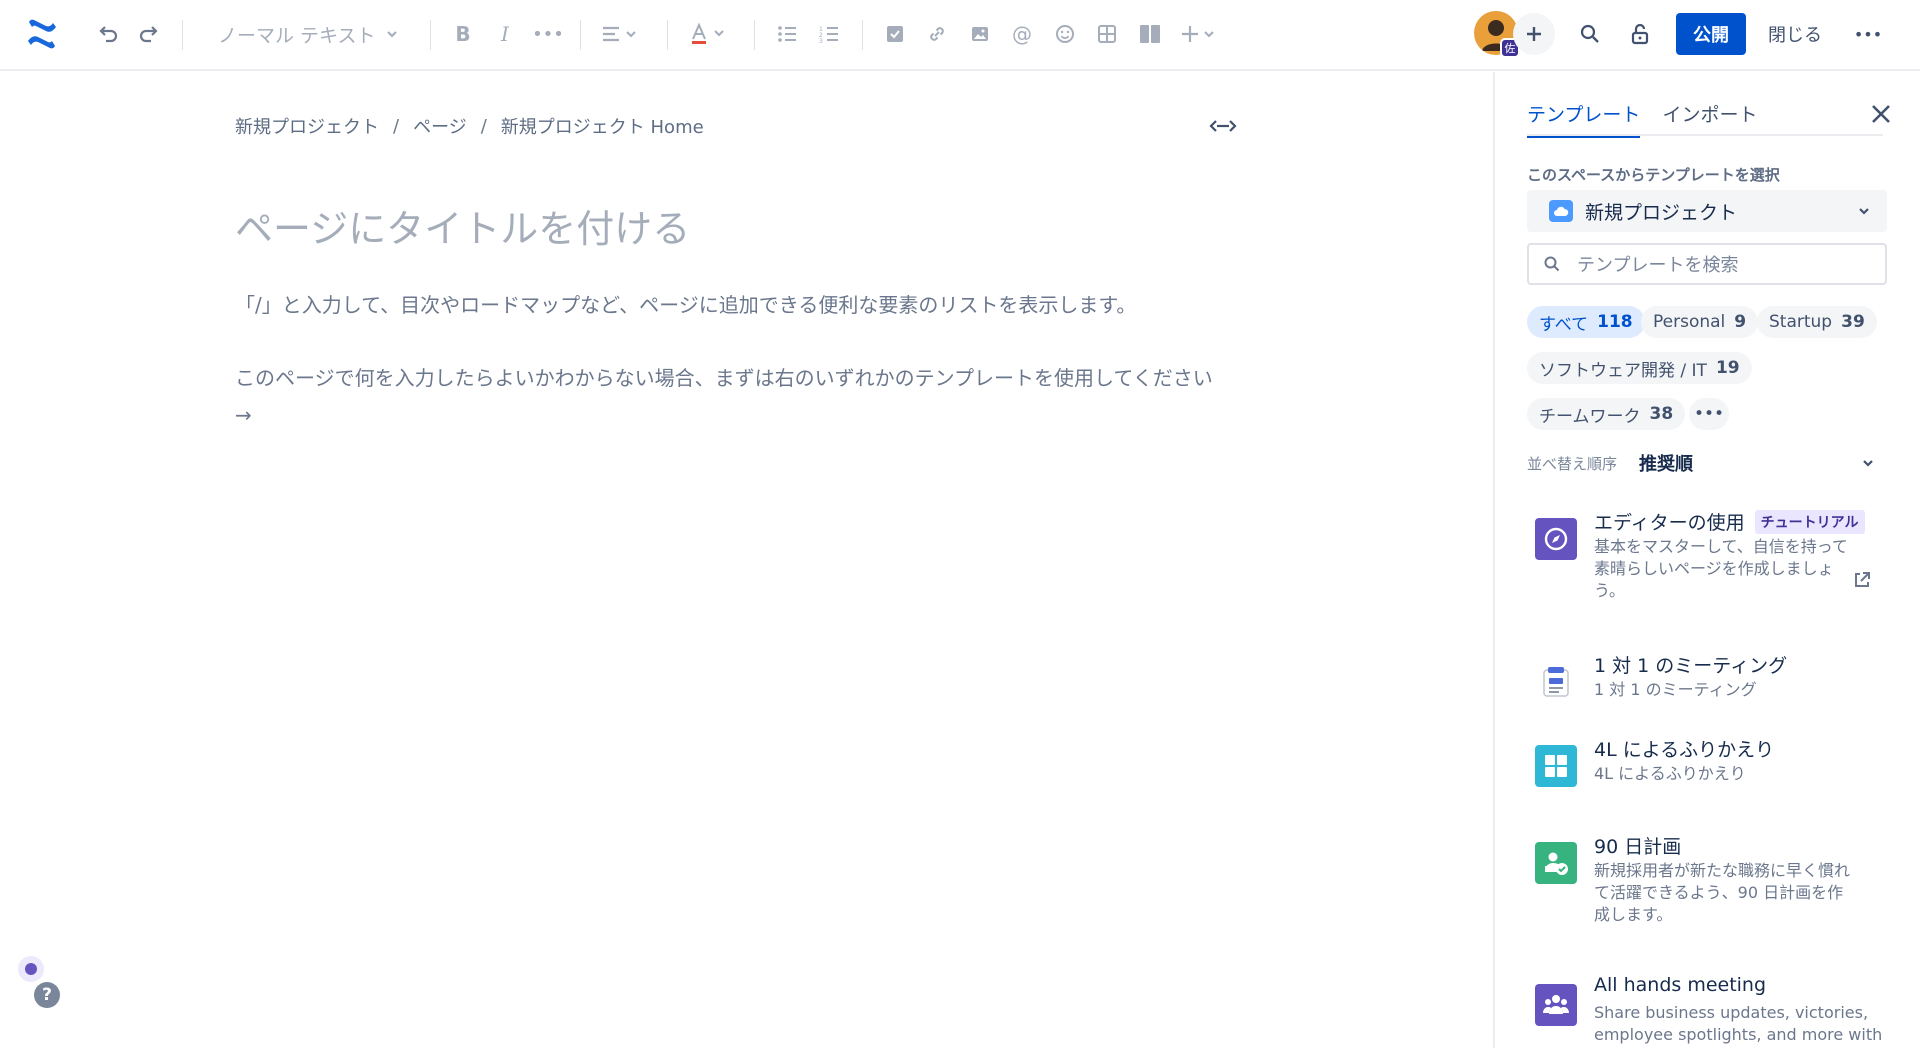 The width and height of the screenshot is (1920, 1048). I want to click on space-select-value: 新規プロジェクト, so click(1661, 212).